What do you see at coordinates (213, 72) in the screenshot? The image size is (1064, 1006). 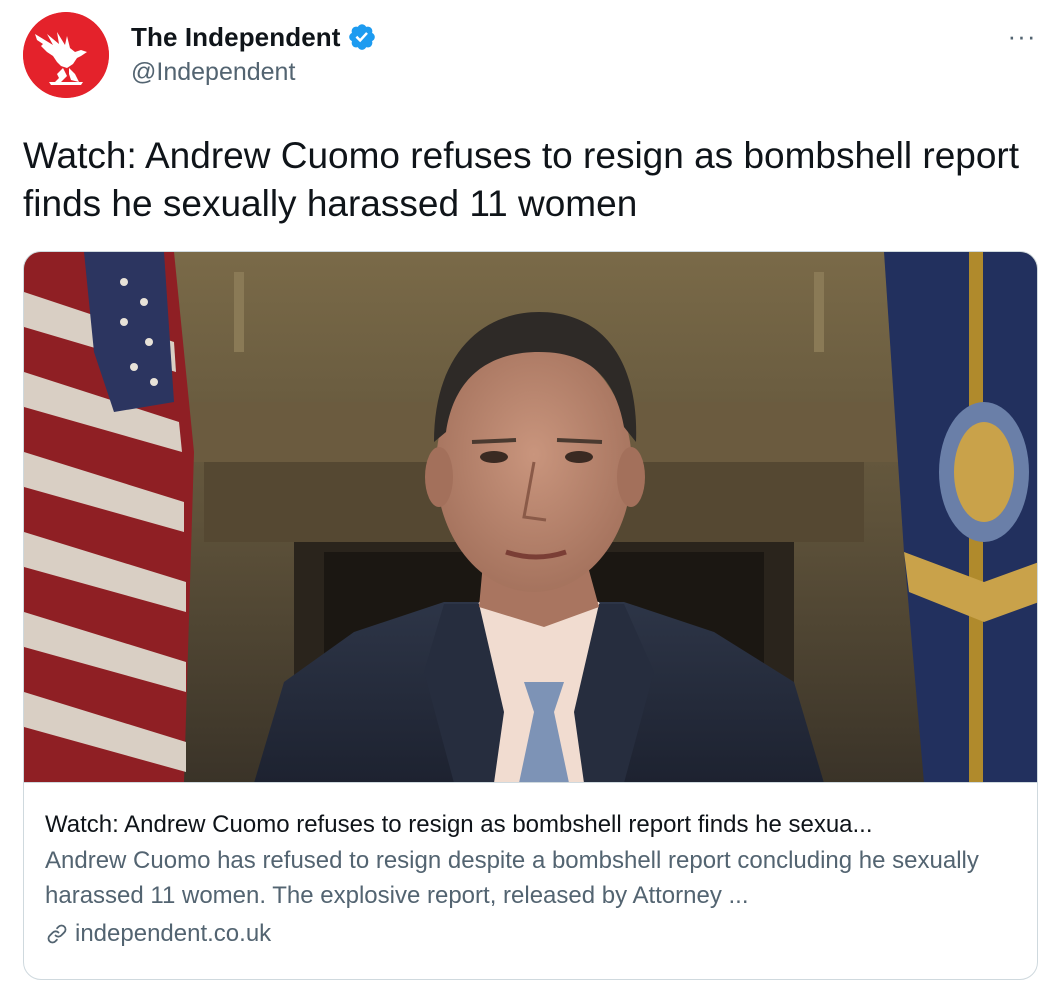 I see `author-handle: @Independent` at bounding box center [213, 72].